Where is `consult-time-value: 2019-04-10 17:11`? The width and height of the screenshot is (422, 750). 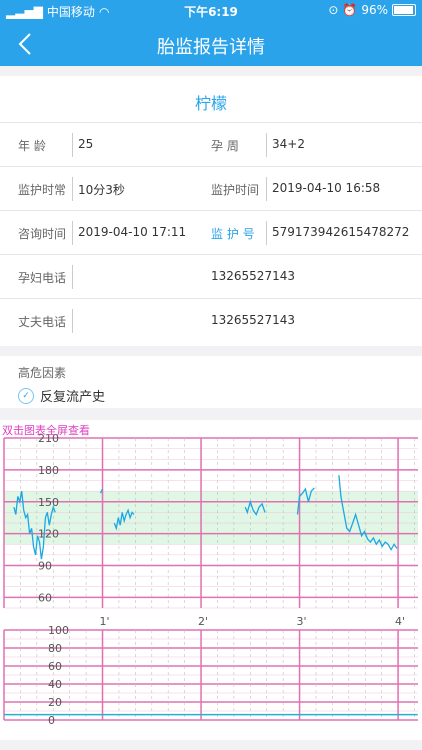
consult-time-value: 2019-04-10 17:11 is located at coordinates (132, 232).